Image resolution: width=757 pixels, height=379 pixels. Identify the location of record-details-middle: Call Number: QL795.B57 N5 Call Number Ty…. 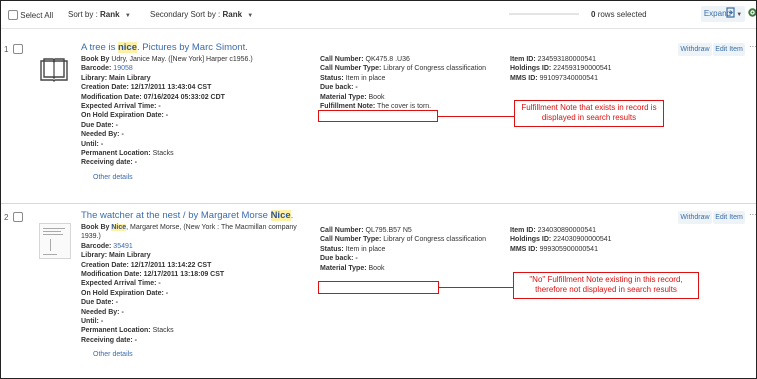
(403, 249).